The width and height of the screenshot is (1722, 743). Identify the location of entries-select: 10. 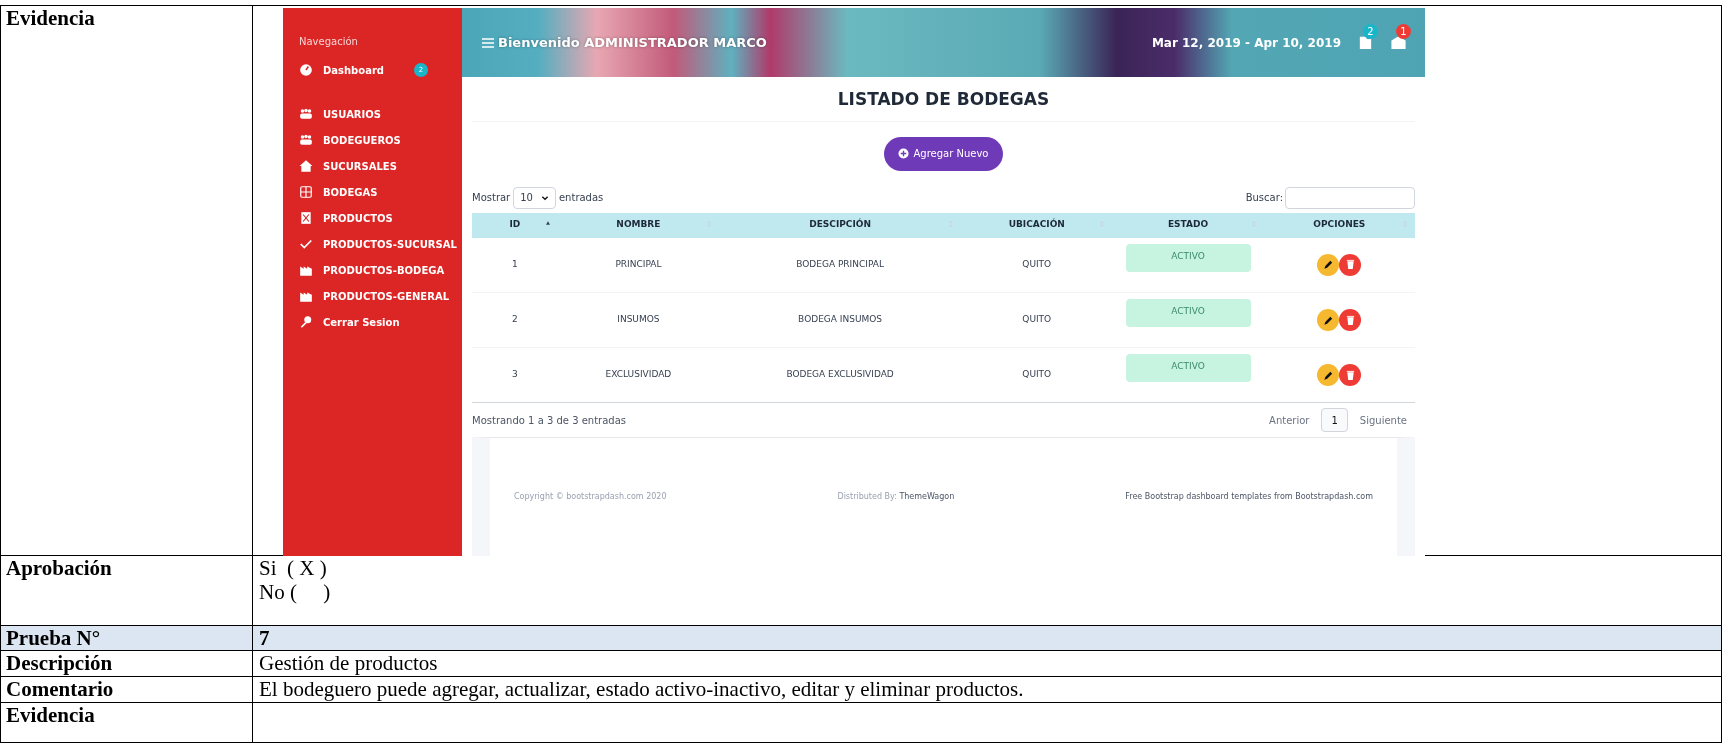
(534, 197).